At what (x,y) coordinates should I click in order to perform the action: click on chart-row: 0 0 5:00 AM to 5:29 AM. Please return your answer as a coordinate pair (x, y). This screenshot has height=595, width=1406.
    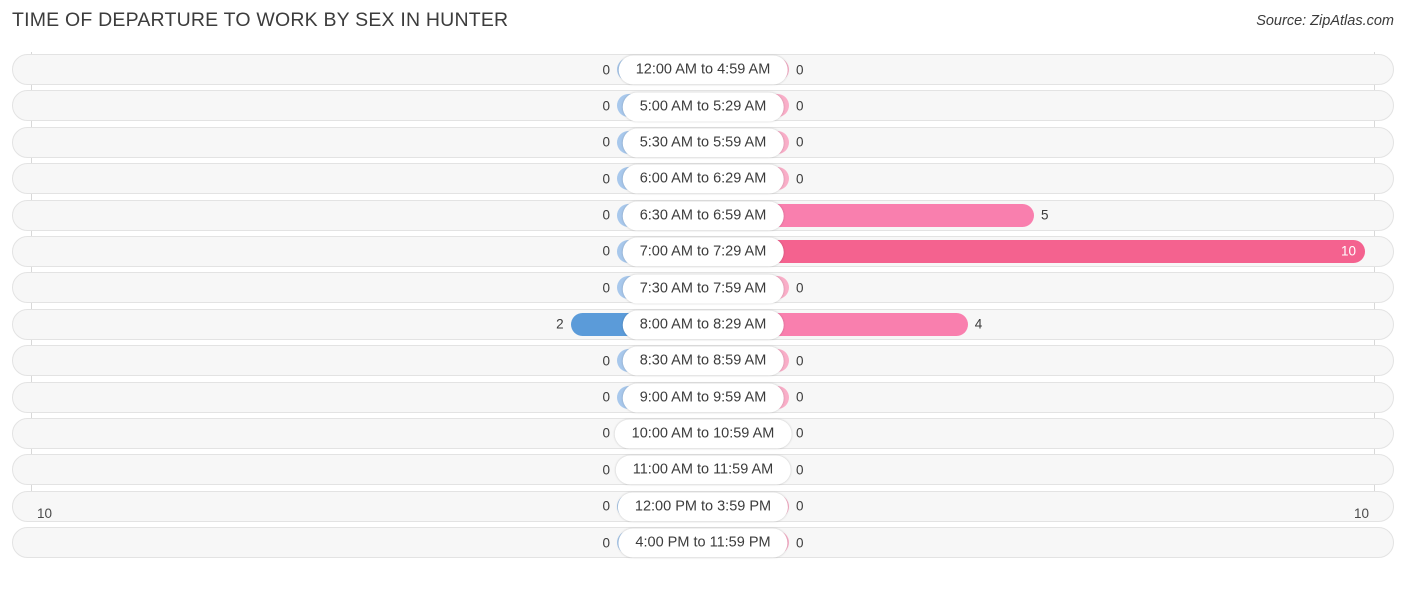
    Looking at the image, I should click on (703, 106).